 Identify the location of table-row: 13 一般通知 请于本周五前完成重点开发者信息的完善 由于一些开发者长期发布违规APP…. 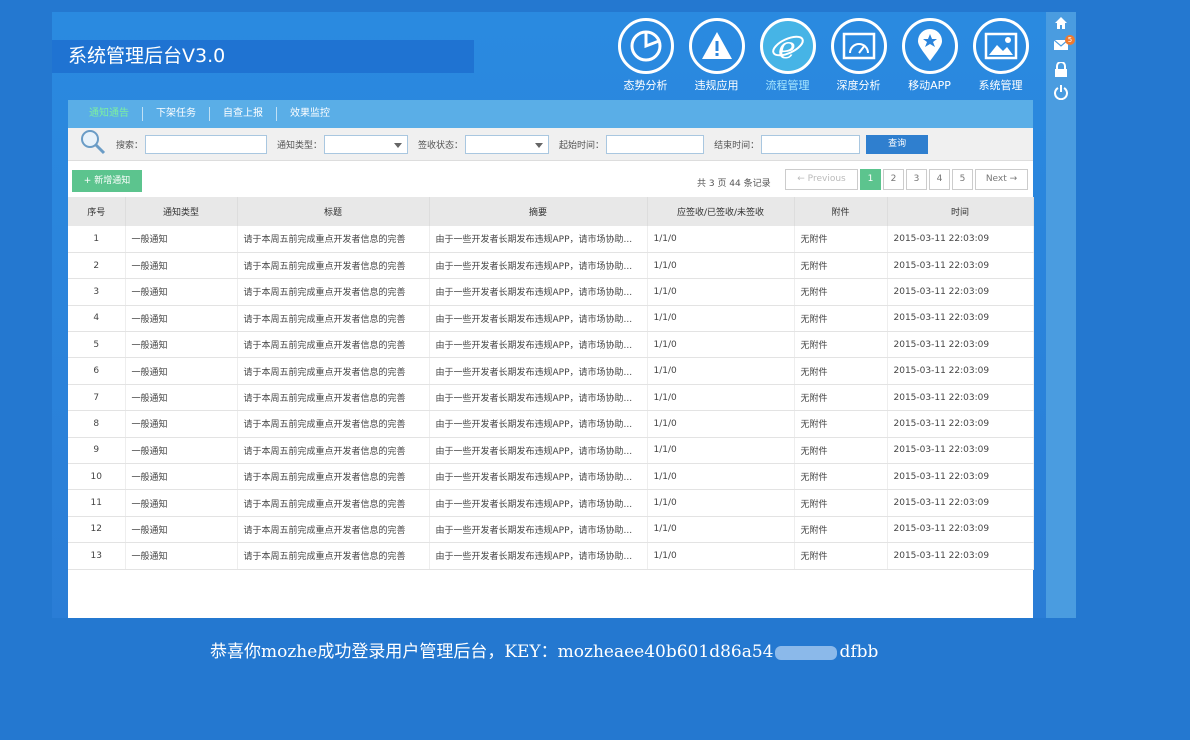
(551, 556).